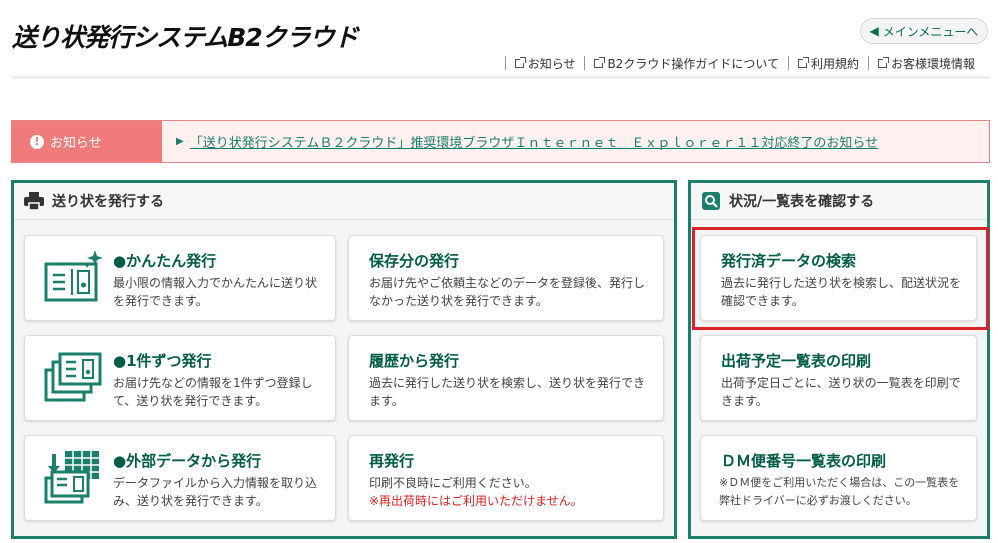  Describe the element at coordinates (215, 492) in the screenshot. I see `card-desc: データファイルから入力情報を取り込み、送り状を発行できます。` at that location.